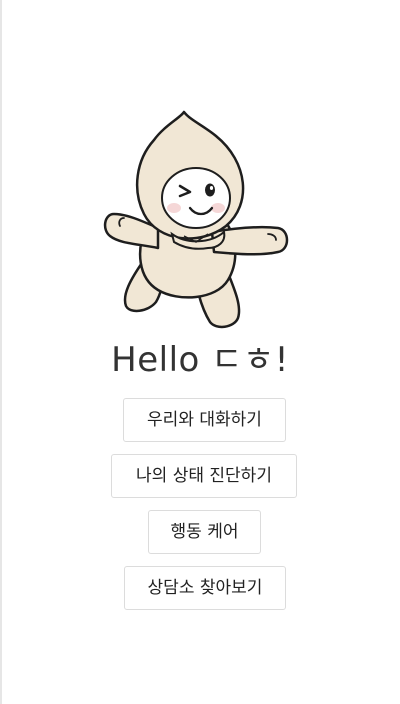 Image resolution: width=400 pixels, height=704 pixels. I want to click on greeting-title: Hello ㄷㅎ!, so click(200, 360).